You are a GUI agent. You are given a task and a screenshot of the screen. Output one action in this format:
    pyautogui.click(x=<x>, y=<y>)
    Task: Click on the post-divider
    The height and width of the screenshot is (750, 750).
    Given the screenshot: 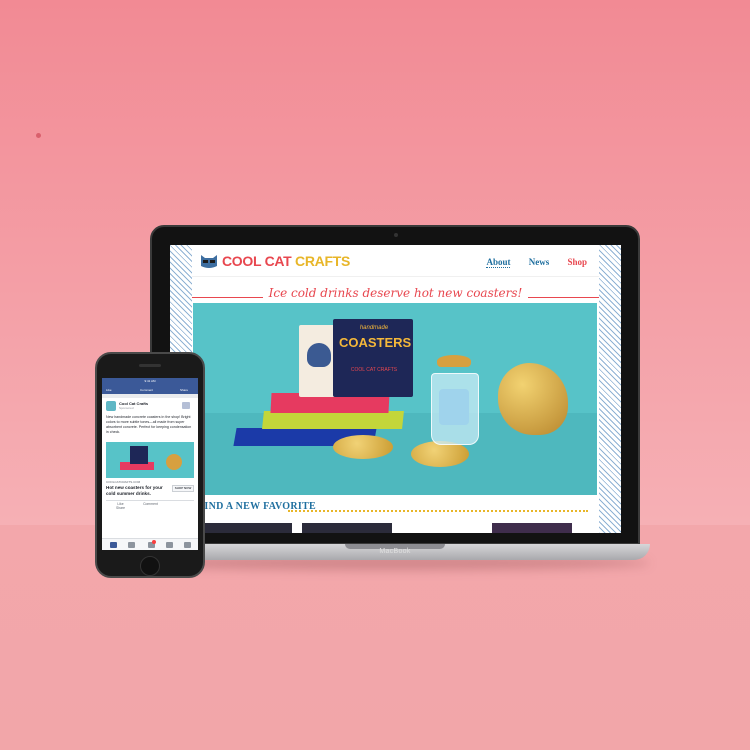 What is the action you would take?
    pyautogui.click(x=150, y=500)
    